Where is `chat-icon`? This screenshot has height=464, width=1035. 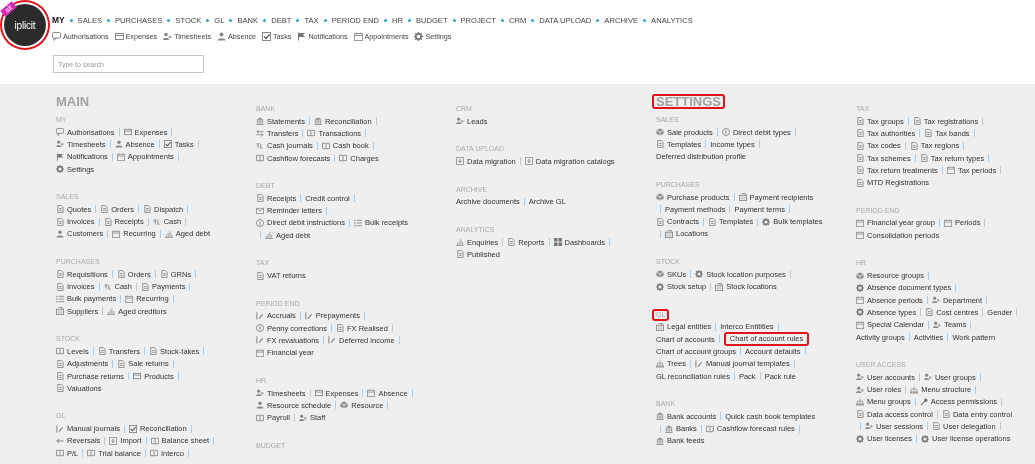 chat-icon is located at coordinates (60, 132).